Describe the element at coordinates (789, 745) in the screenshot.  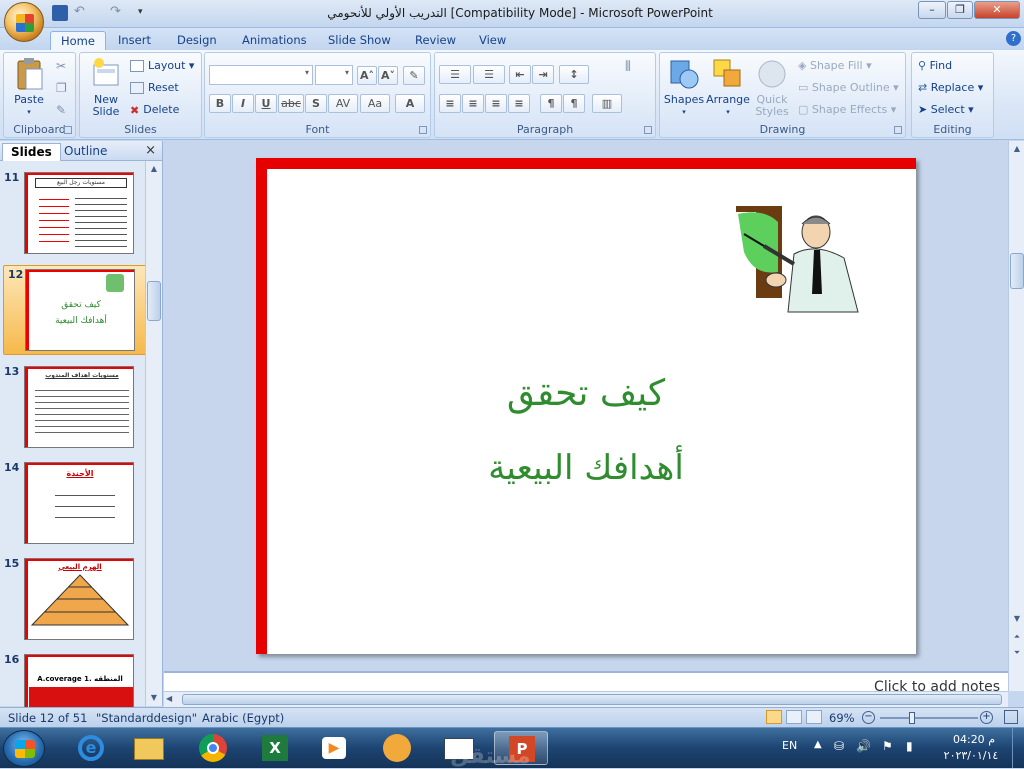
I see `language-indicator: EN` at that location.